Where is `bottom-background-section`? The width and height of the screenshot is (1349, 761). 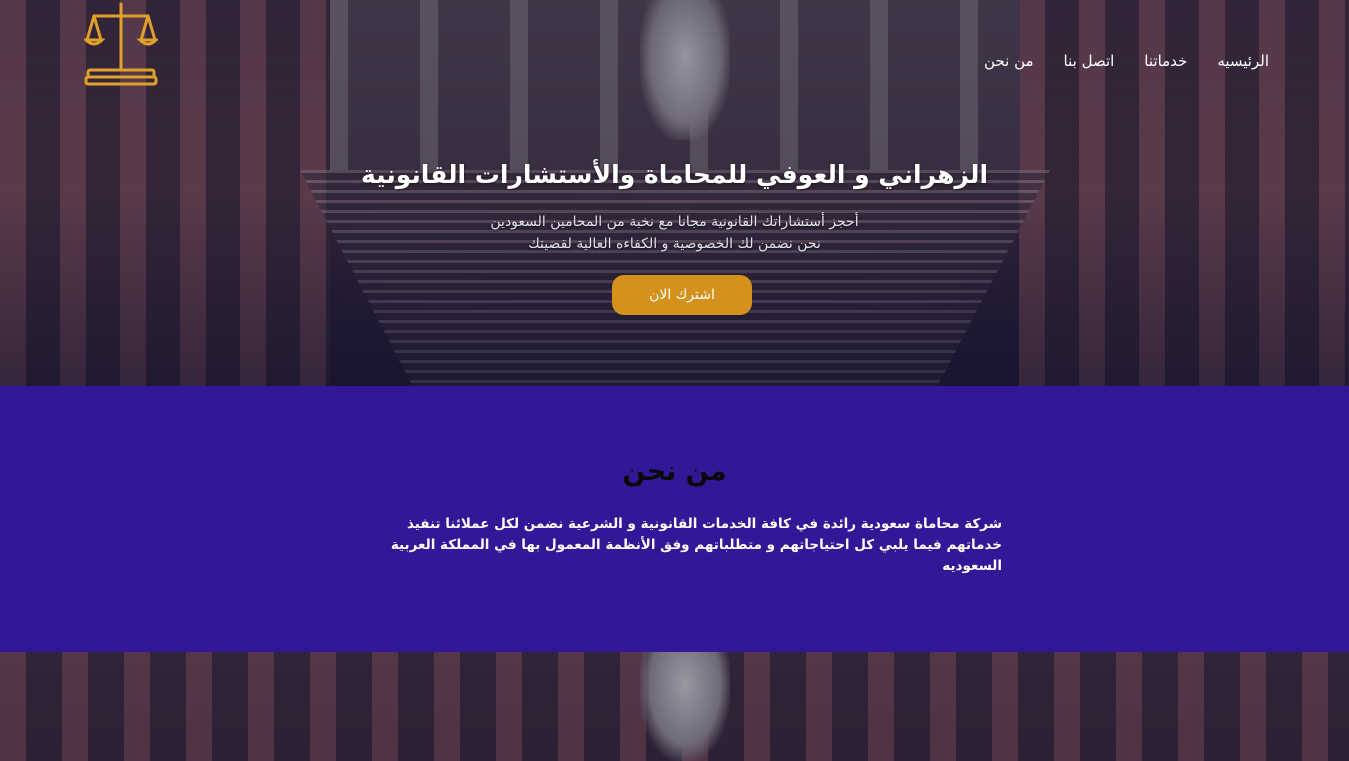
bottom-background-section is located at coordinates (674, 706).